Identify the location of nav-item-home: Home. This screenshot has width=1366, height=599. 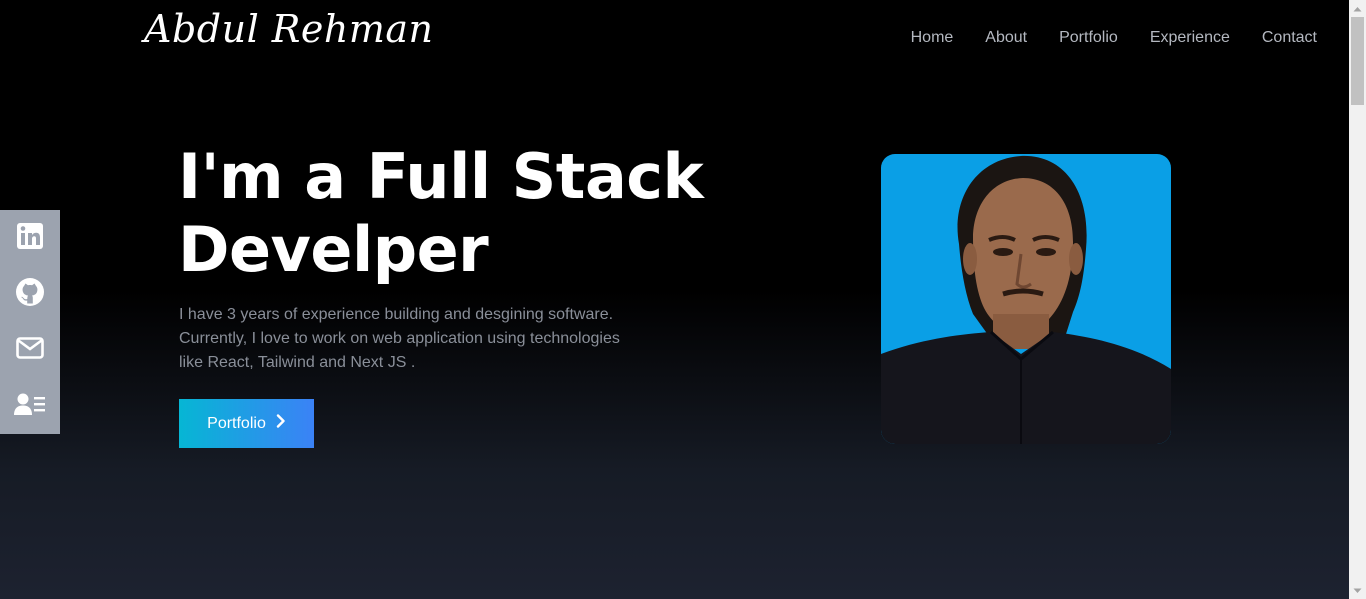
(932, 38).